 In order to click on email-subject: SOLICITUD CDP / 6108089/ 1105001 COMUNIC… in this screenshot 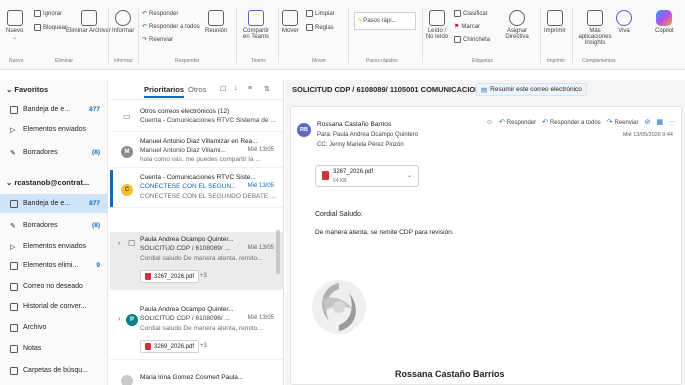, I will do `click(391, 89)`.